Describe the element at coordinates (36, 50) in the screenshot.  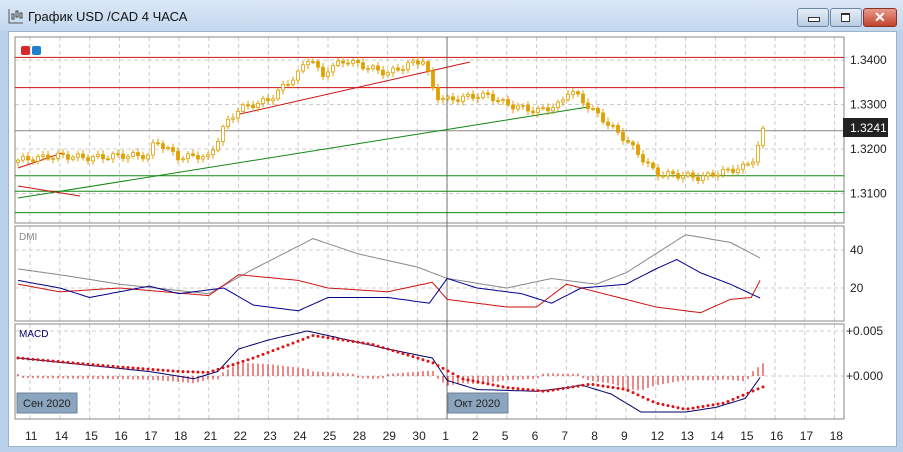
I see `color-blue-button` at that location.